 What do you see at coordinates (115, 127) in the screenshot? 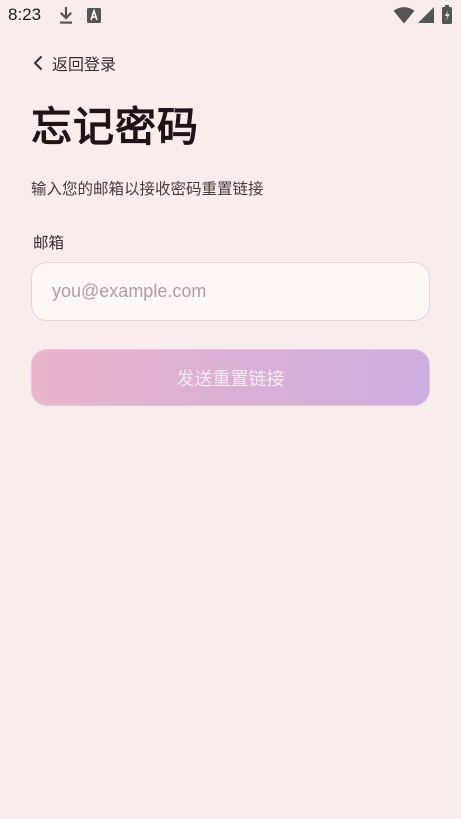
I see `page-title: 忘记密码` at bounding box center [115, 127].